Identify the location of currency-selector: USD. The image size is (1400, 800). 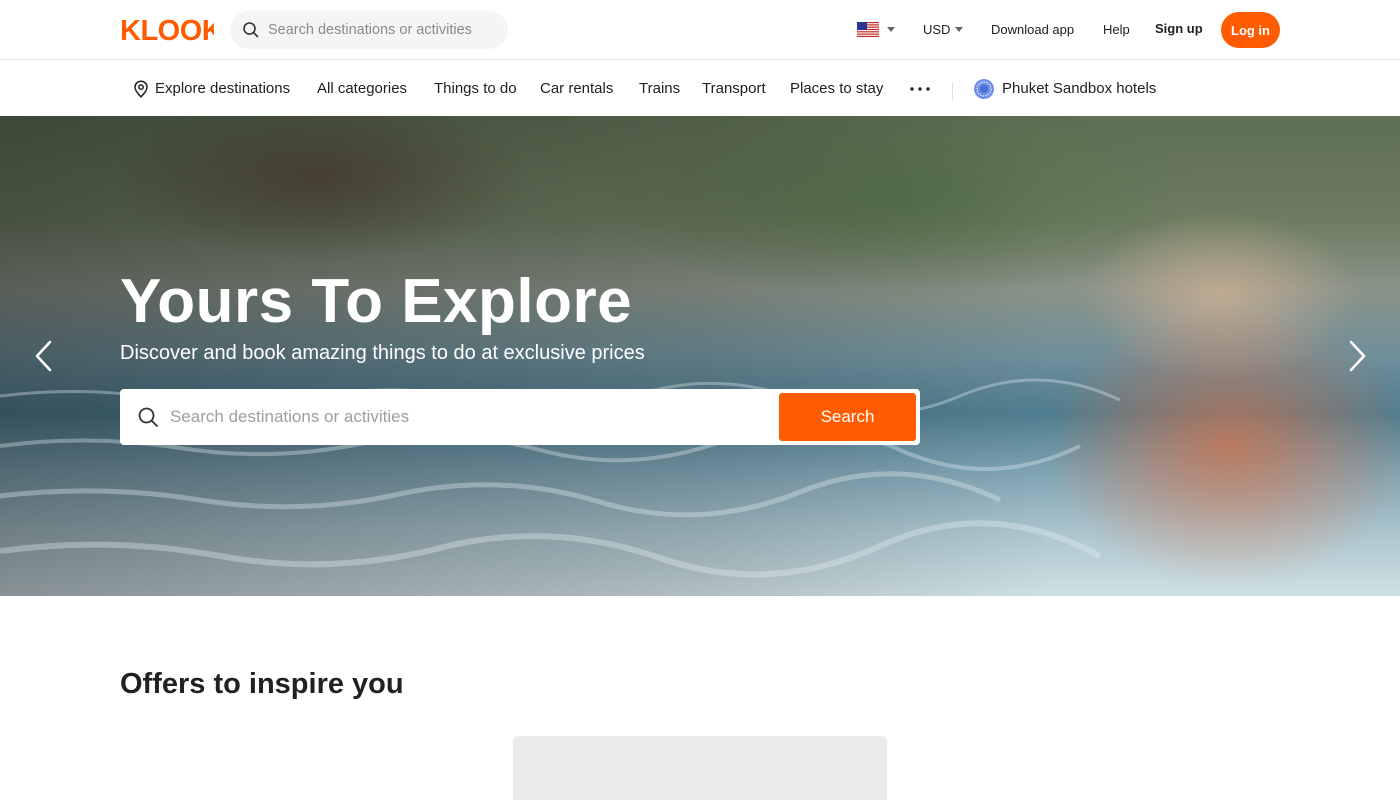
(936, 29).